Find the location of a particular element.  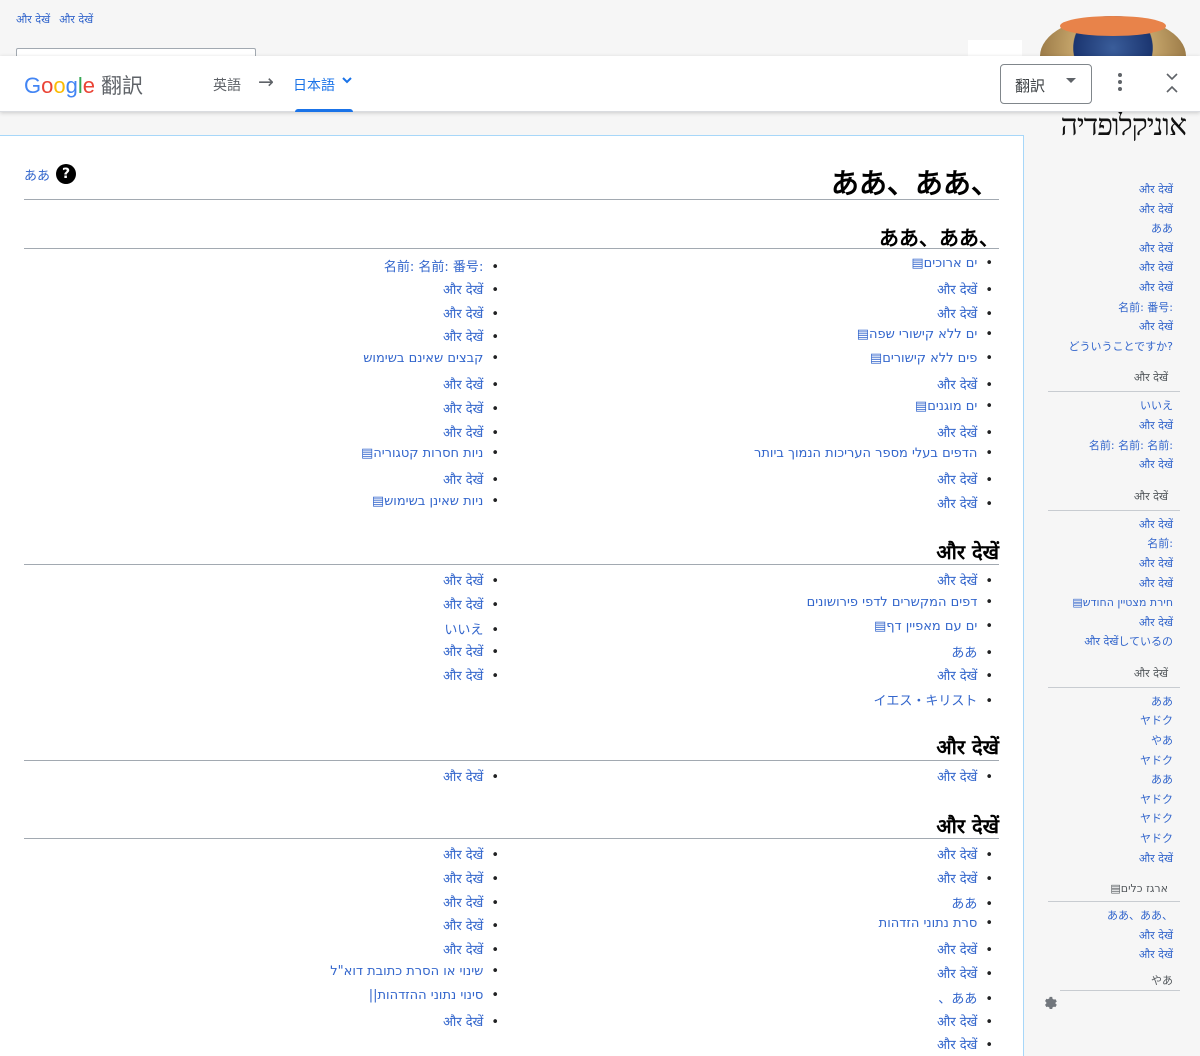

more-options-icon is located at coordinates (1120, 82).